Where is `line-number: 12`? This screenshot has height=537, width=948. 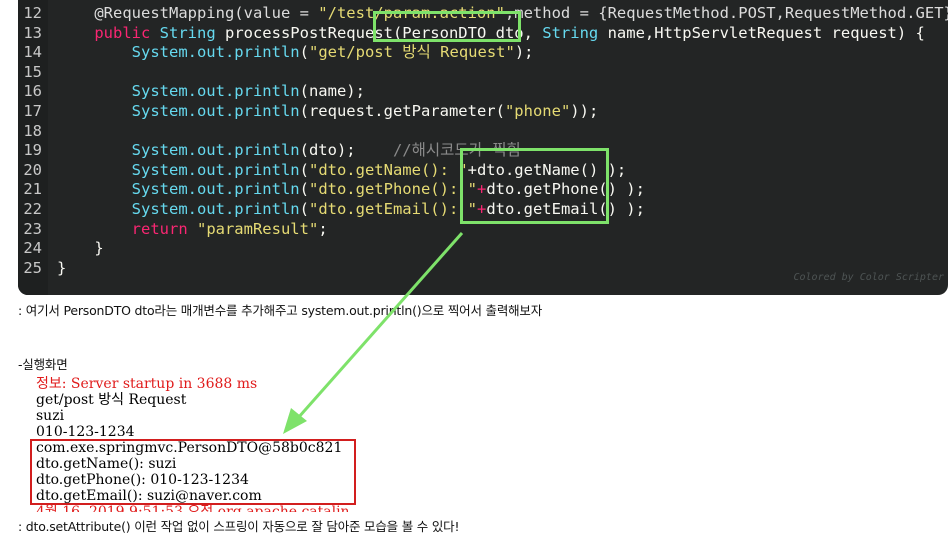
line-number: 12 is located at coordinates (32, 13).